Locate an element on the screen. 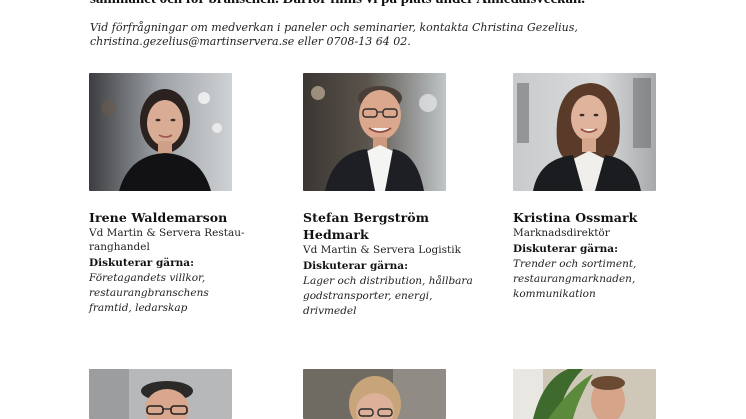 The height and width of the screenshot is (419, 746). person-role: Vd Martin & Servera Restau-ranghandel is located at coordinates (167, 240).